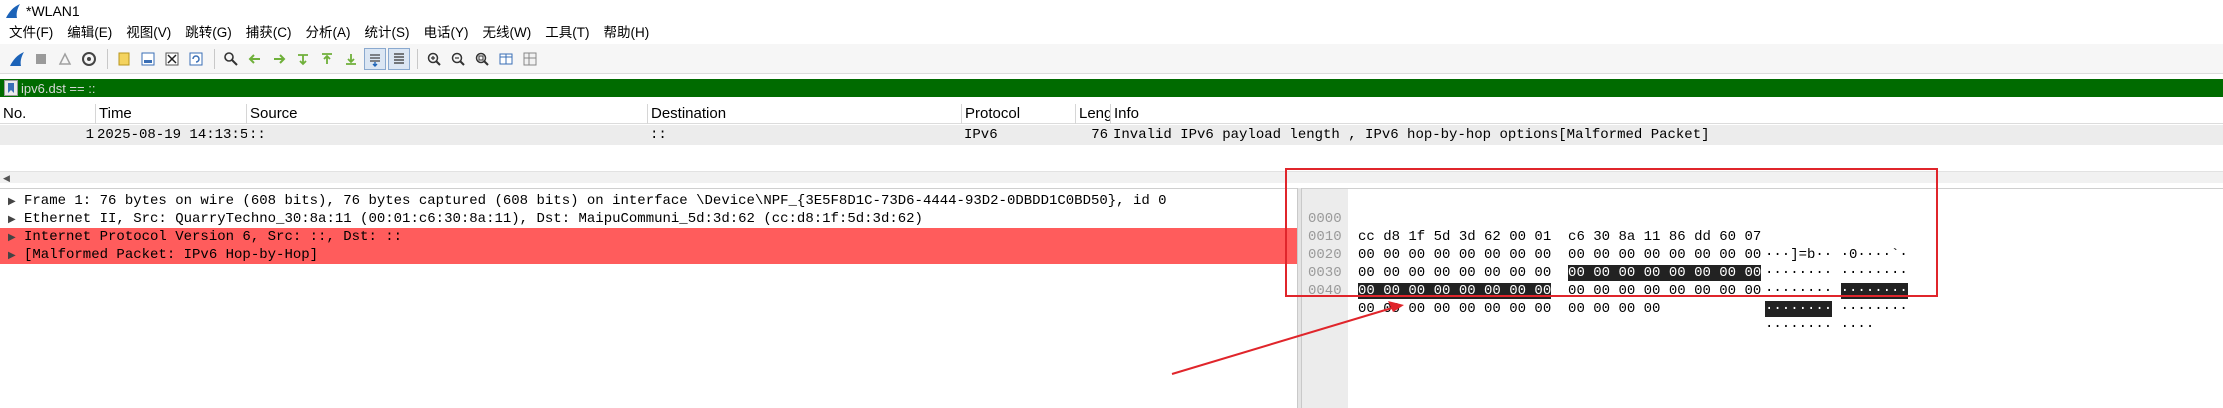 Image resolution: width=2223 pixels, height=408 pixels. What do you see at coordinates (351, 59) in the screenshot?
I see `go-last-icon` at bounding box center [351, 59].